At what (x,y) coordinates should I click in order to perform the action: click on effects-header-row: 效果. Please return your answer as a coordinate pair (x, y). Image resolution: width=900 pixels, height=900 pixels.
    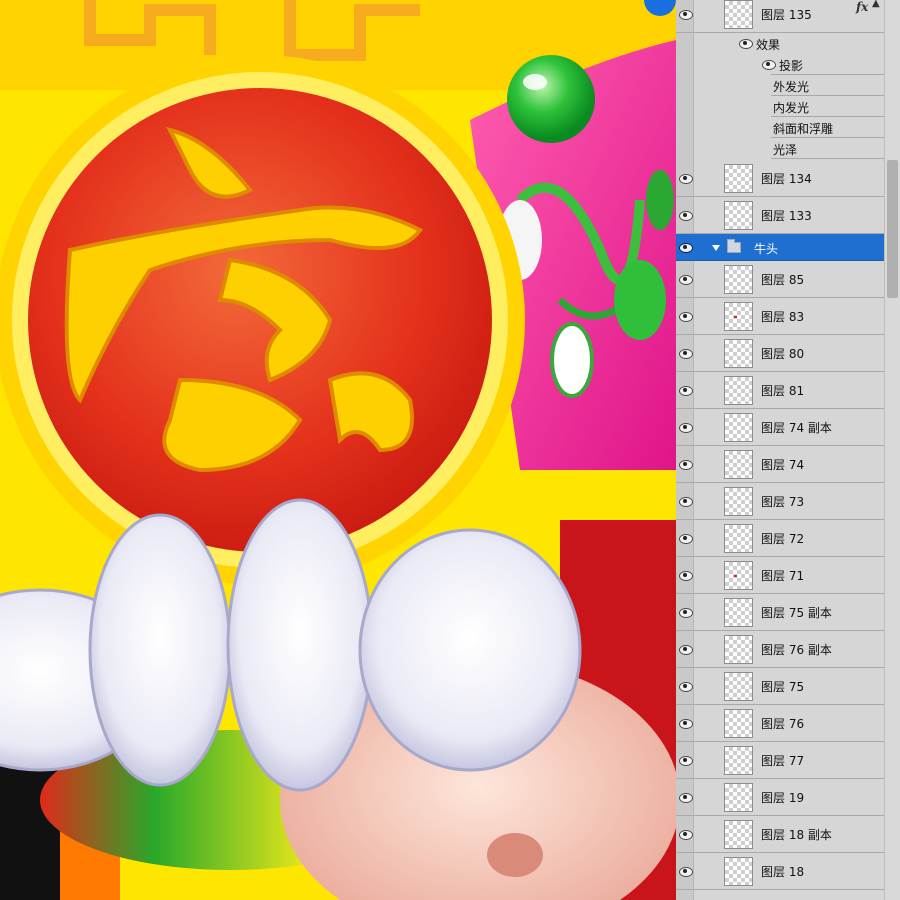
    Looking at the image, I should click on (780, 43).